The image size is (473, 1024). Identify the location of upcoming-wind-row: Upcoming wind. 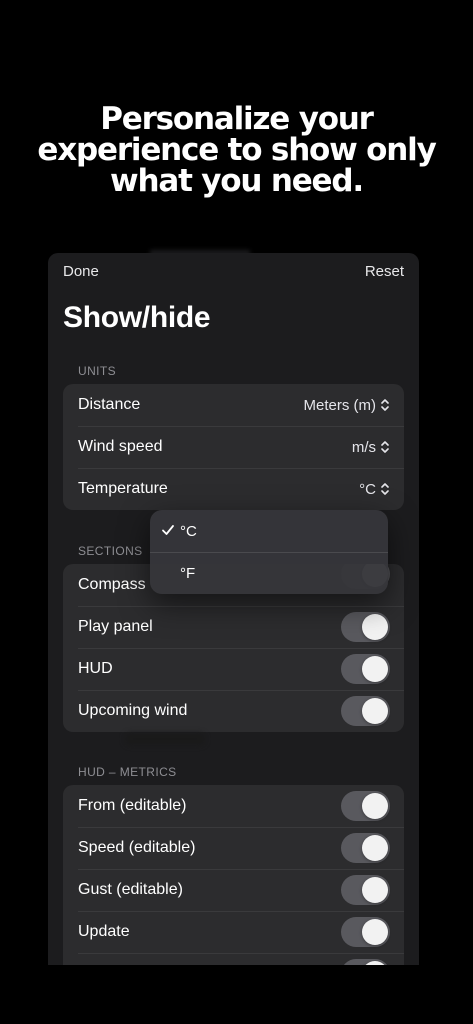
(233, 711).